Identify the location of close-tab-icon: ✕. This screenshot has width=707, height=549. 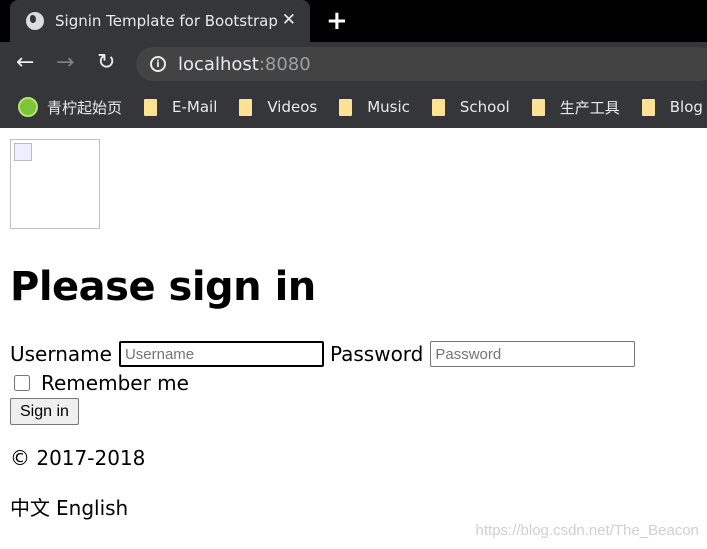
(289, 20).